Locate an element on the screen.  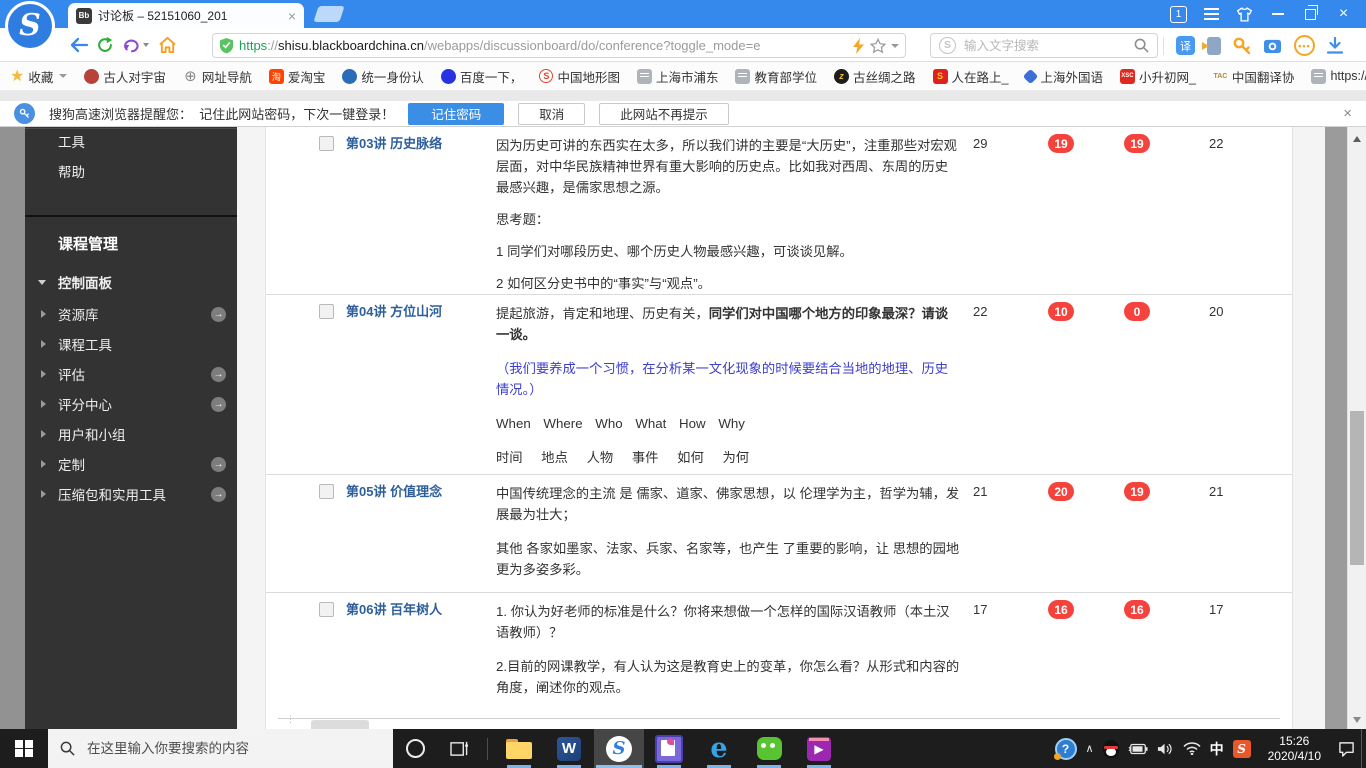
forum-link: 第03讲 历史脉络 is located at coordinates (418, 144).